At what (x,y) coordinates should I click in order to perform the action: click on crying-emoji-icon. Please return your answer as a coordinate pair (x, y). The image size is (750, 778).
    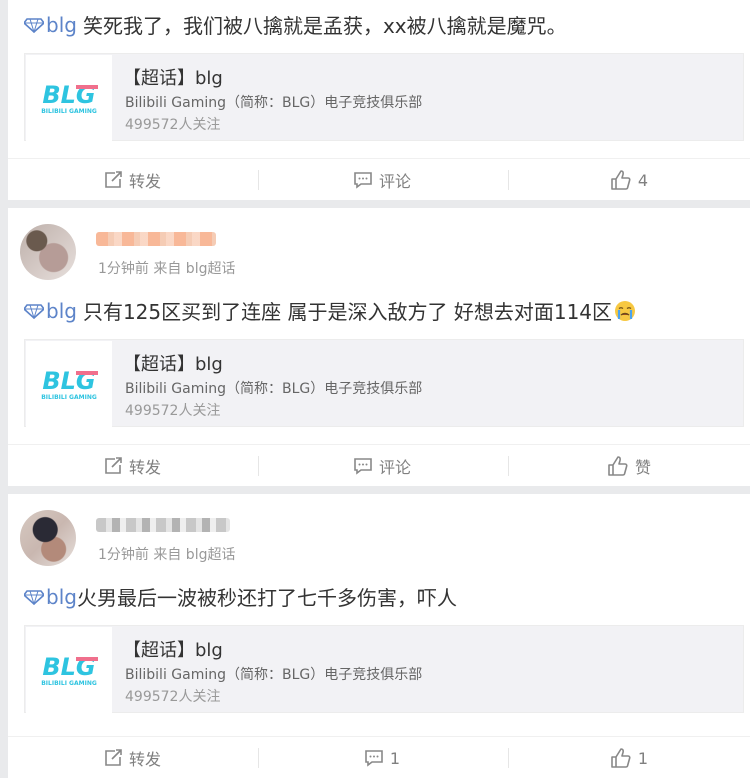
    Looking at the image, I should click on (625, 310).